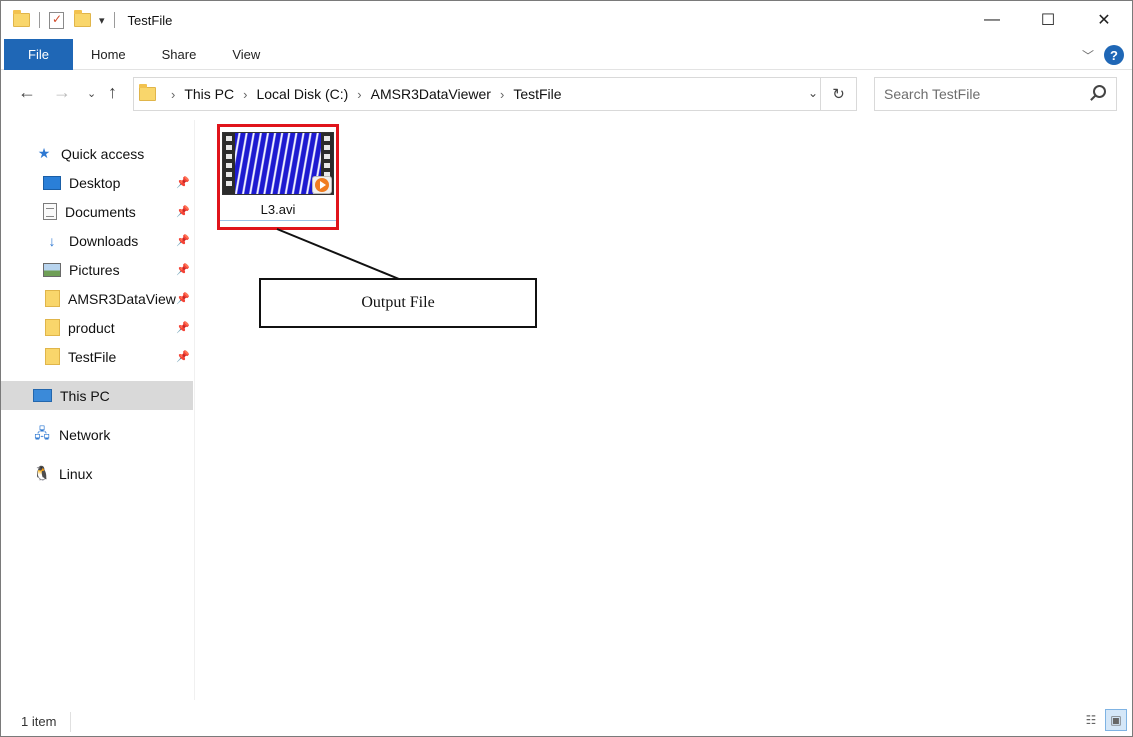  Describe the element at coordinates (122, 298) in the screenshot. I see `sidebar-item-label: AMSR3DataView` at that location.